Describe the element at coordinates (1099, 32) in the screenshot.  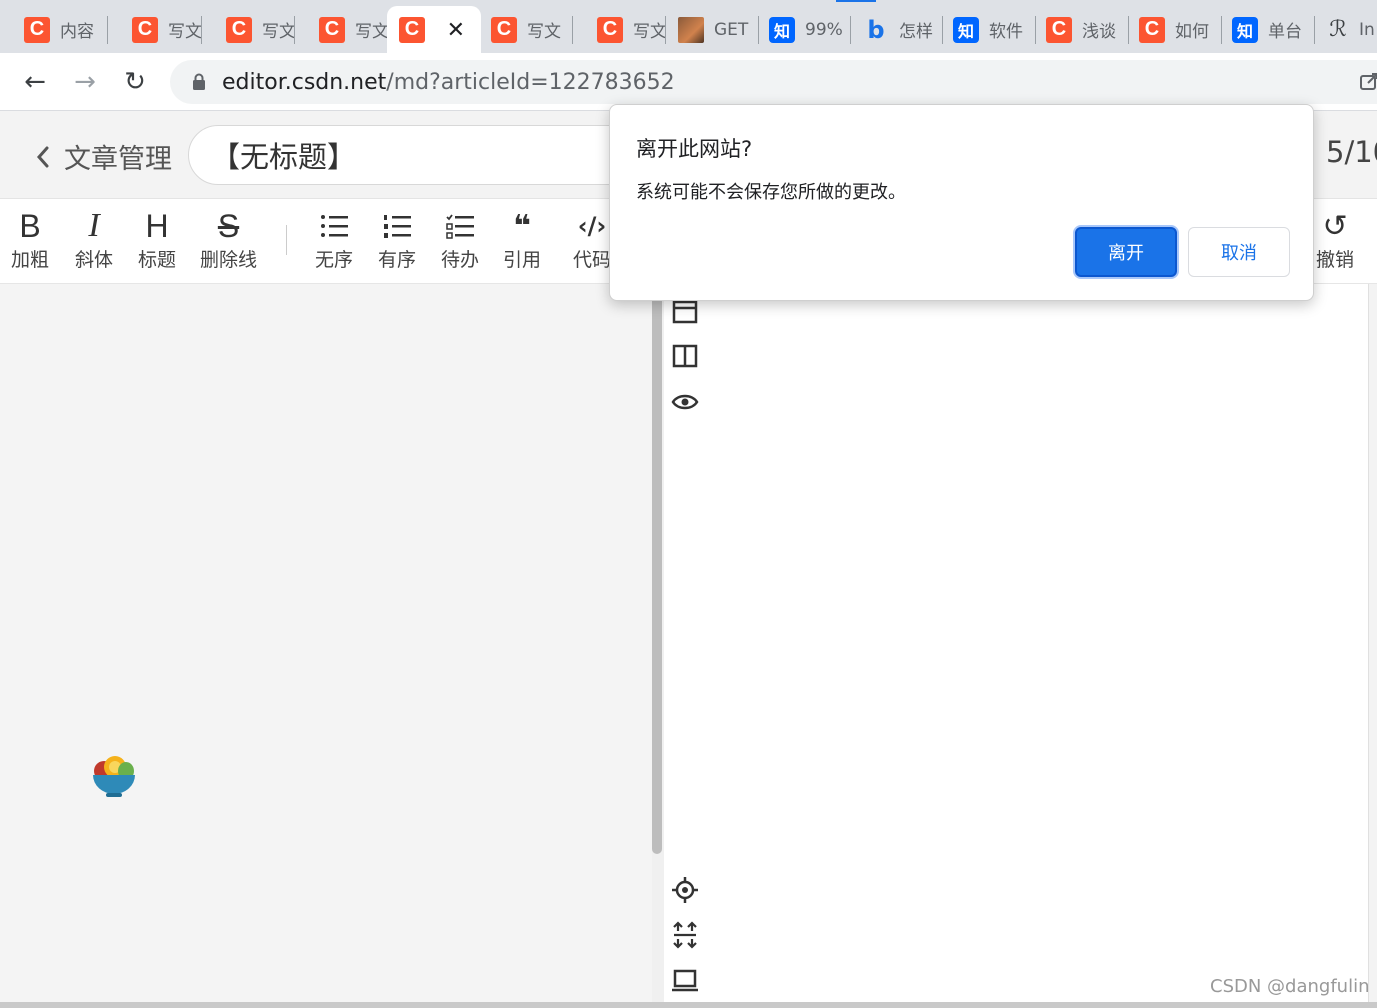
I see `tab-title: 浅谈` at that location.